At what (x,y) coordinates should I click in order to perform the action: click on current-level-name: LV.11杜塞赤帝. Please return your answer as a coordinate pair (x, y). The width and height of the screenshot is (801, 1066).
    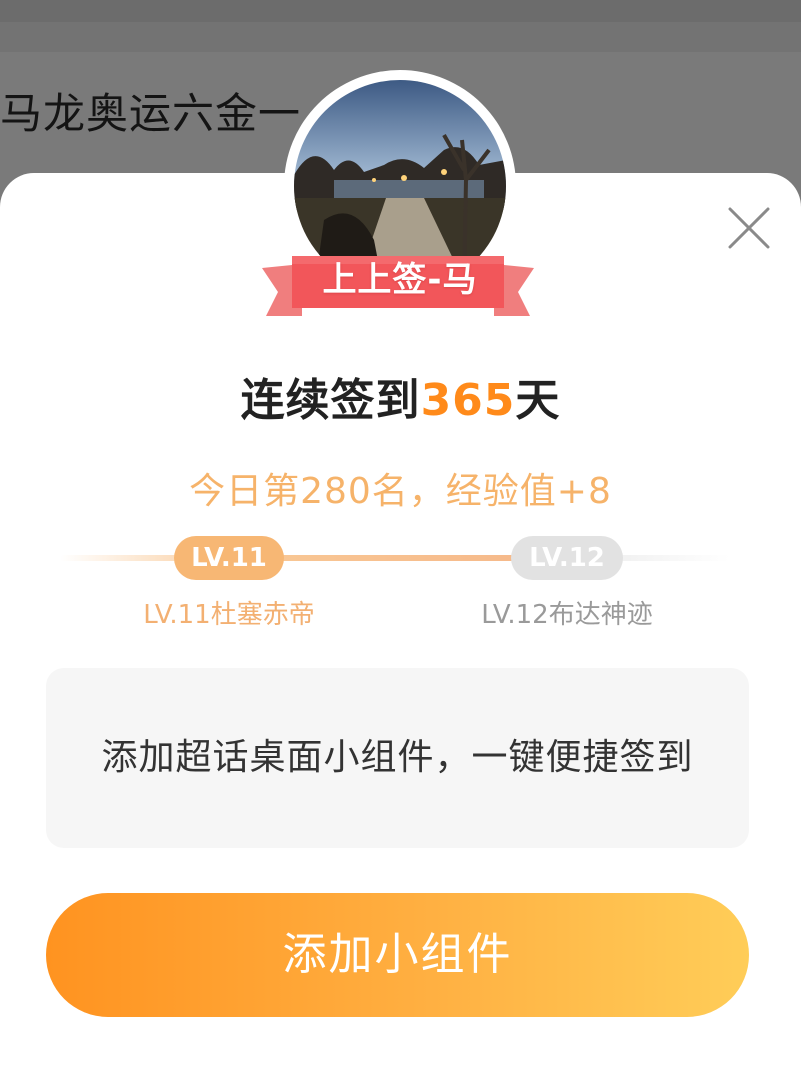
    Looking at the image, I should click on (229, 615).